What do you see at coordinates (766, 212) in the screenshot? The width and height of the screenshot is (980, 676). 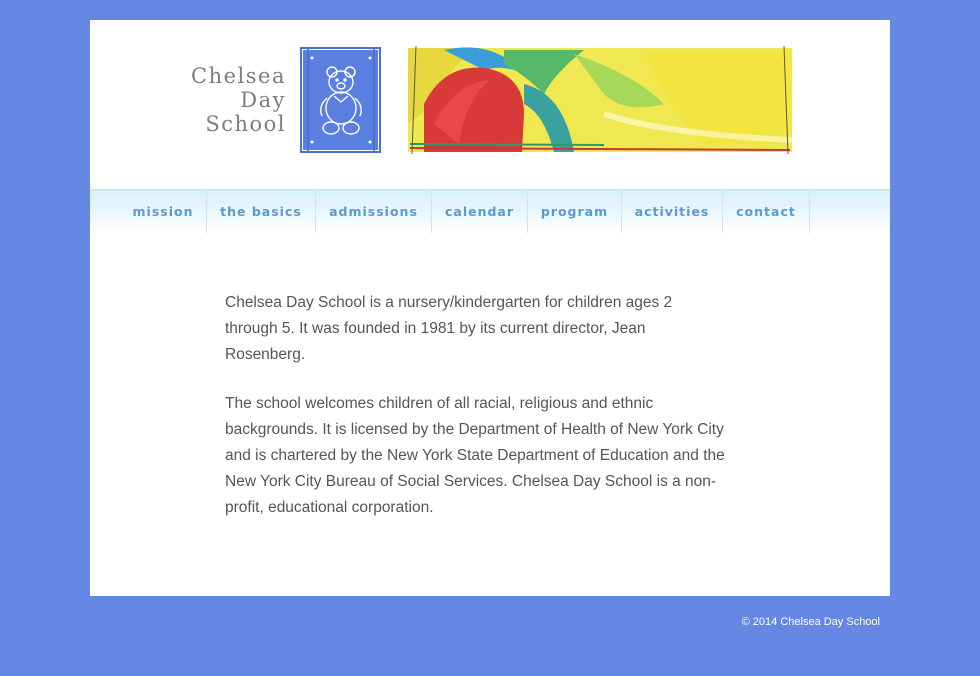 I see `nav-contact: contact` at bounding box center [766, 212].